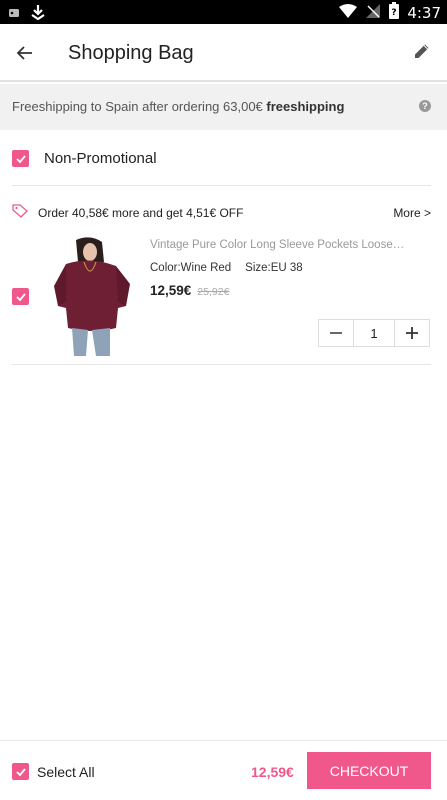 The width and height of the screenshot is (447, 800). Describe the element at coordinates (223, 770) in the screenshot. I see `checkout-bar: Select All 12,59€ CHECKOUT` at that location.